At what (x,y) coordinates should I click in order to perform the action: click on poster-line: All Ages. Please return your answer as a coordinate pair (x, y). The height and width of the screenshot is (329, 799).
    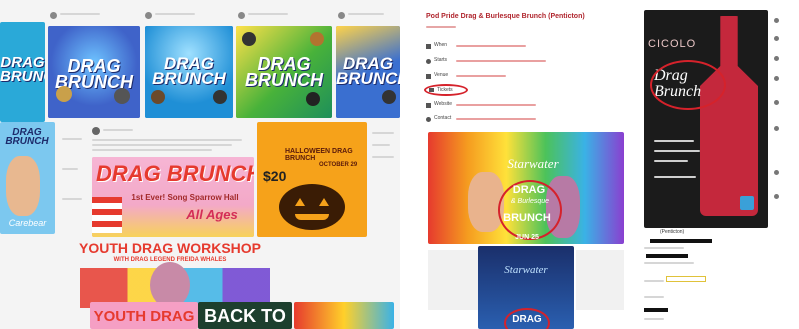
    Looking at the image, I should click on (212, 214).